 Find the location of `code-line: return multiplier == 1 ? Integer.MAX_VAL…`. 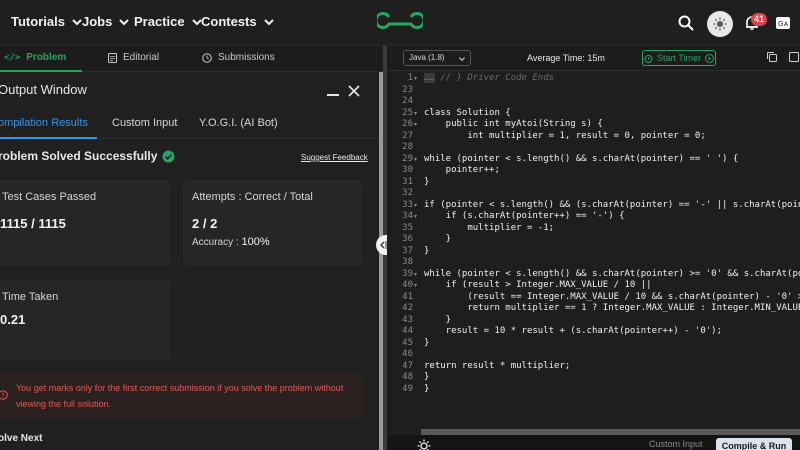

code-line: return multiplier == 1 ? Integer.MAX_VAL… is located at coordinates (612, 308).